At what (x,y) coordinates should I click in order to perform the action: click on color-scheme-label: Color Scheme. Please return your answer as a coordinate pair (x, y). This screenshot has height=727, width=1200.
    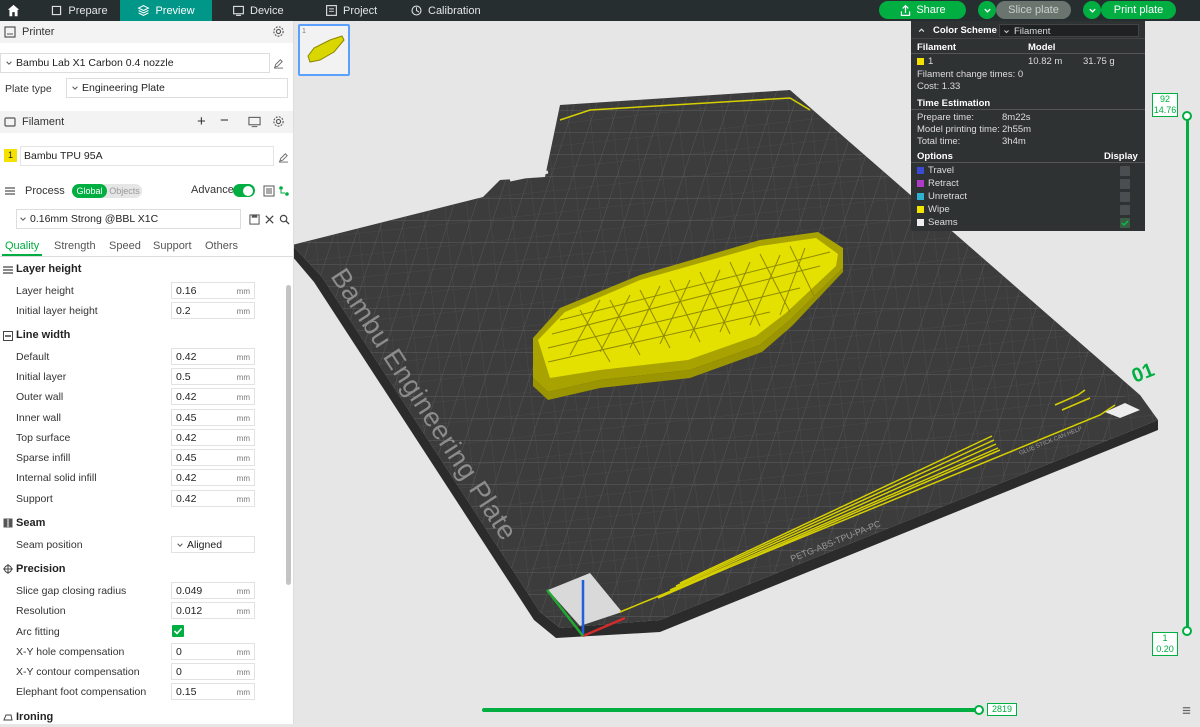
    Looking at the image, I should click on (965, 30).